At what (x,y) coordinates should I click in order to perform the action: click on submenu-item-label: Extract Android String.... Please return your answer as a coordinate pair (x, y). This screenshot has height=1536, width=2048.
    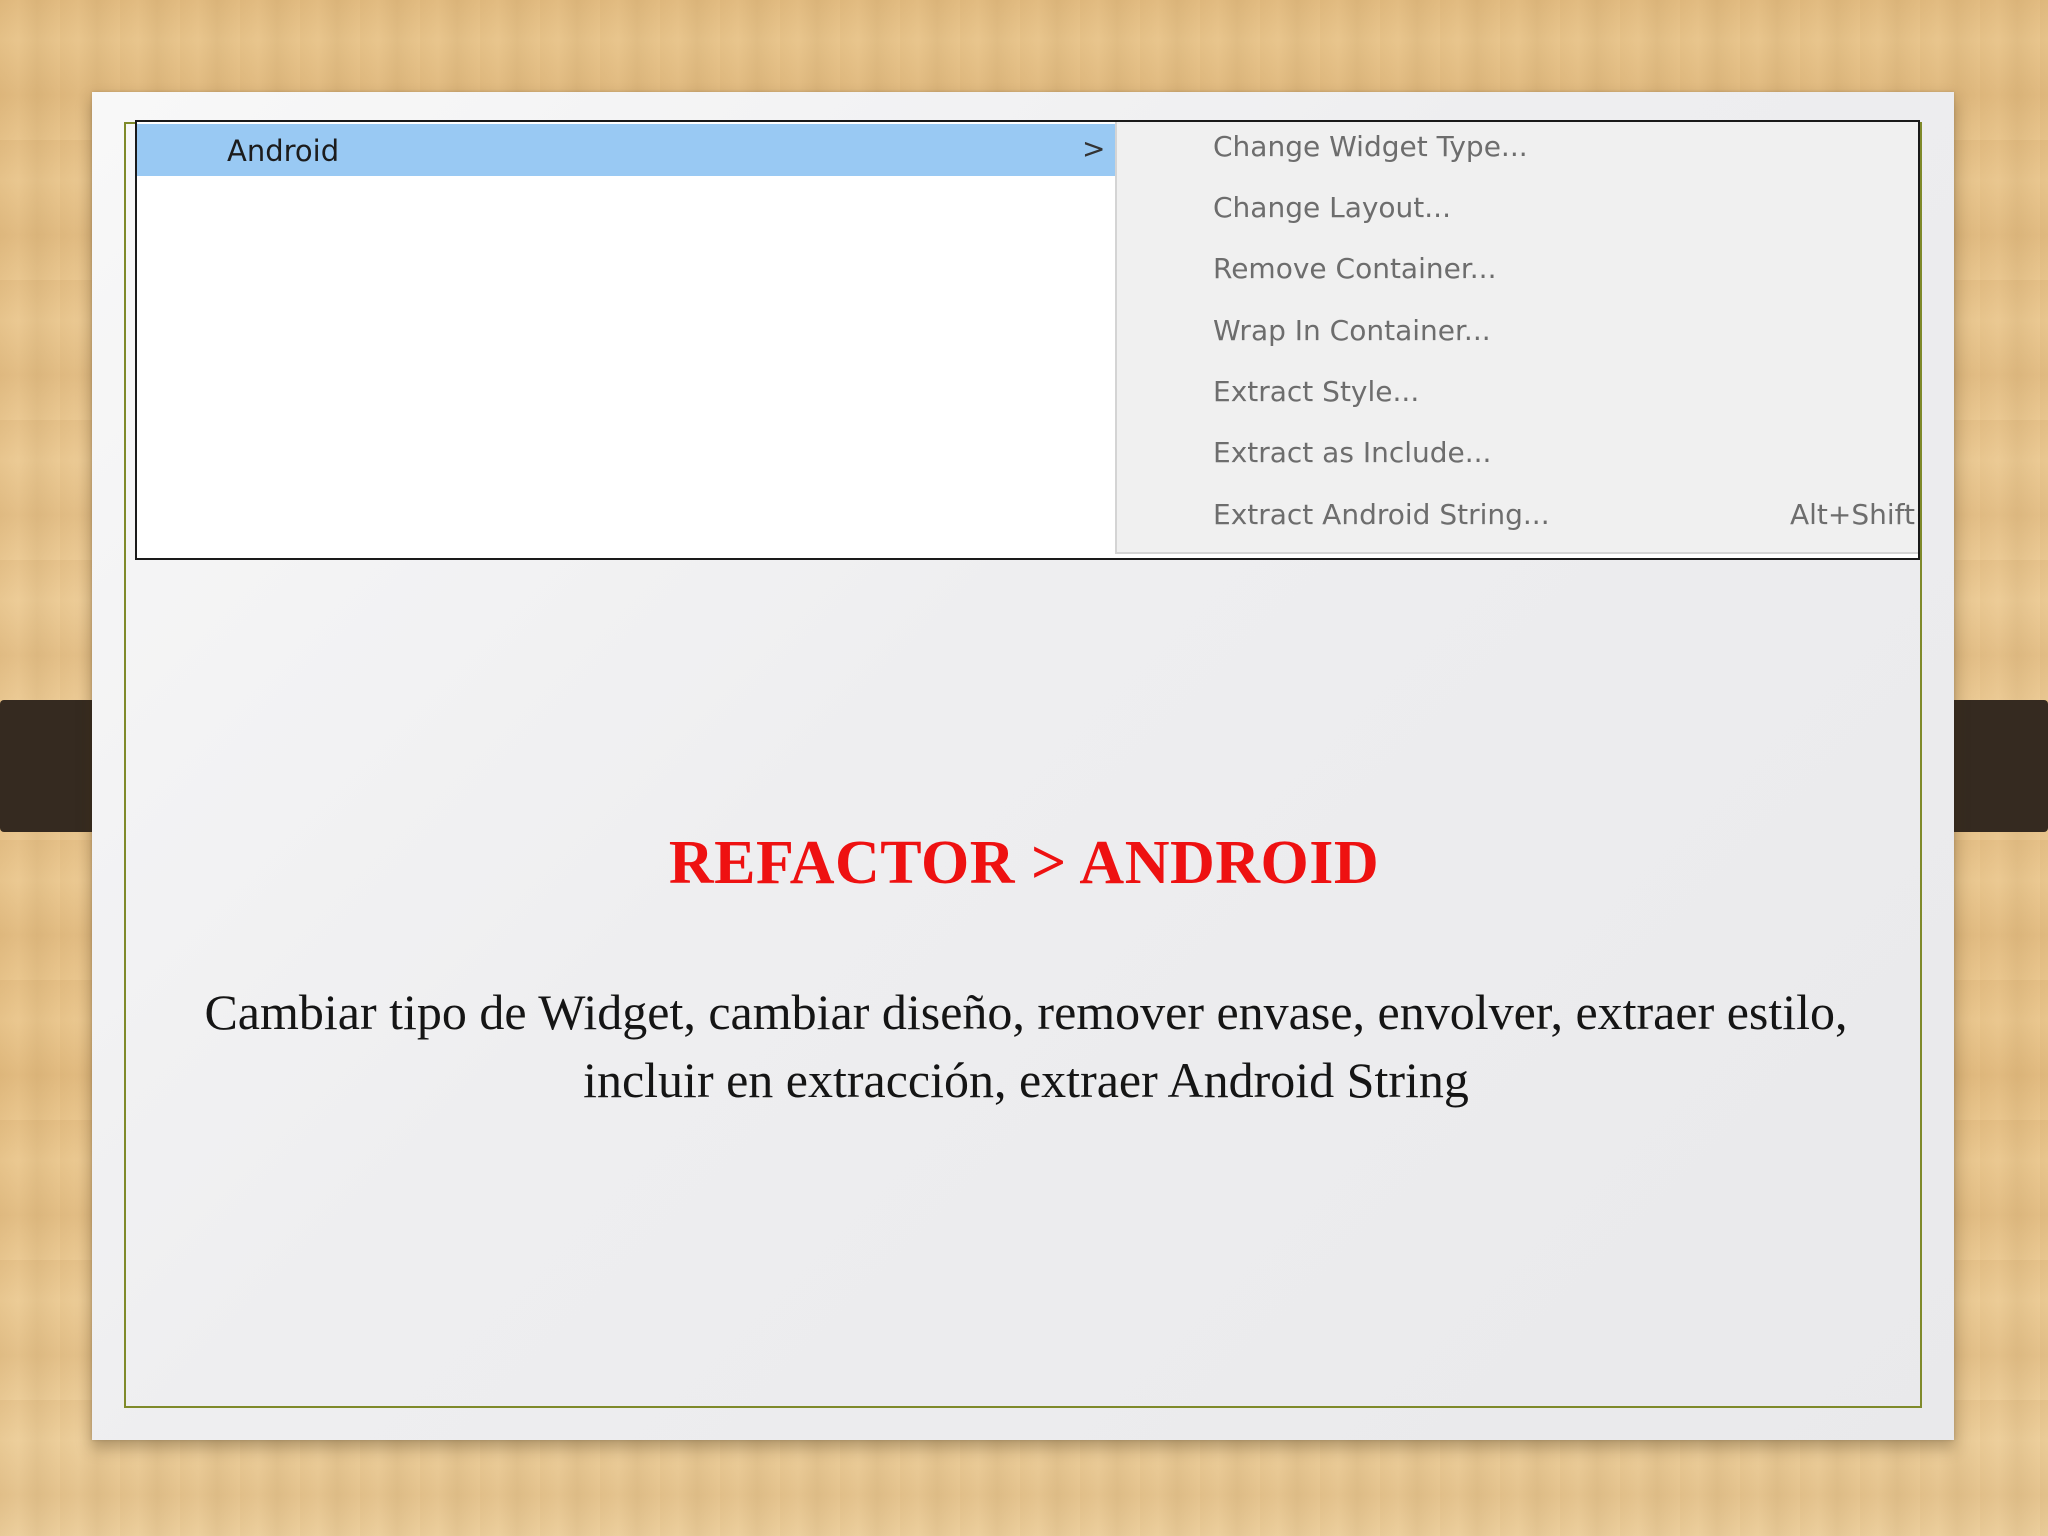
    Looking at the image, I should click on (1381, 514).